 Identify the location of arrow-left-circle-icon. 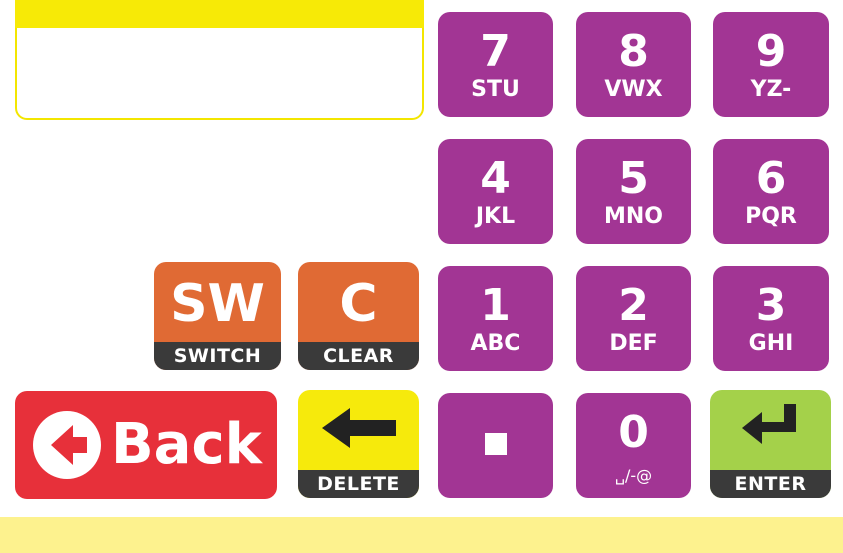
(69, 445).